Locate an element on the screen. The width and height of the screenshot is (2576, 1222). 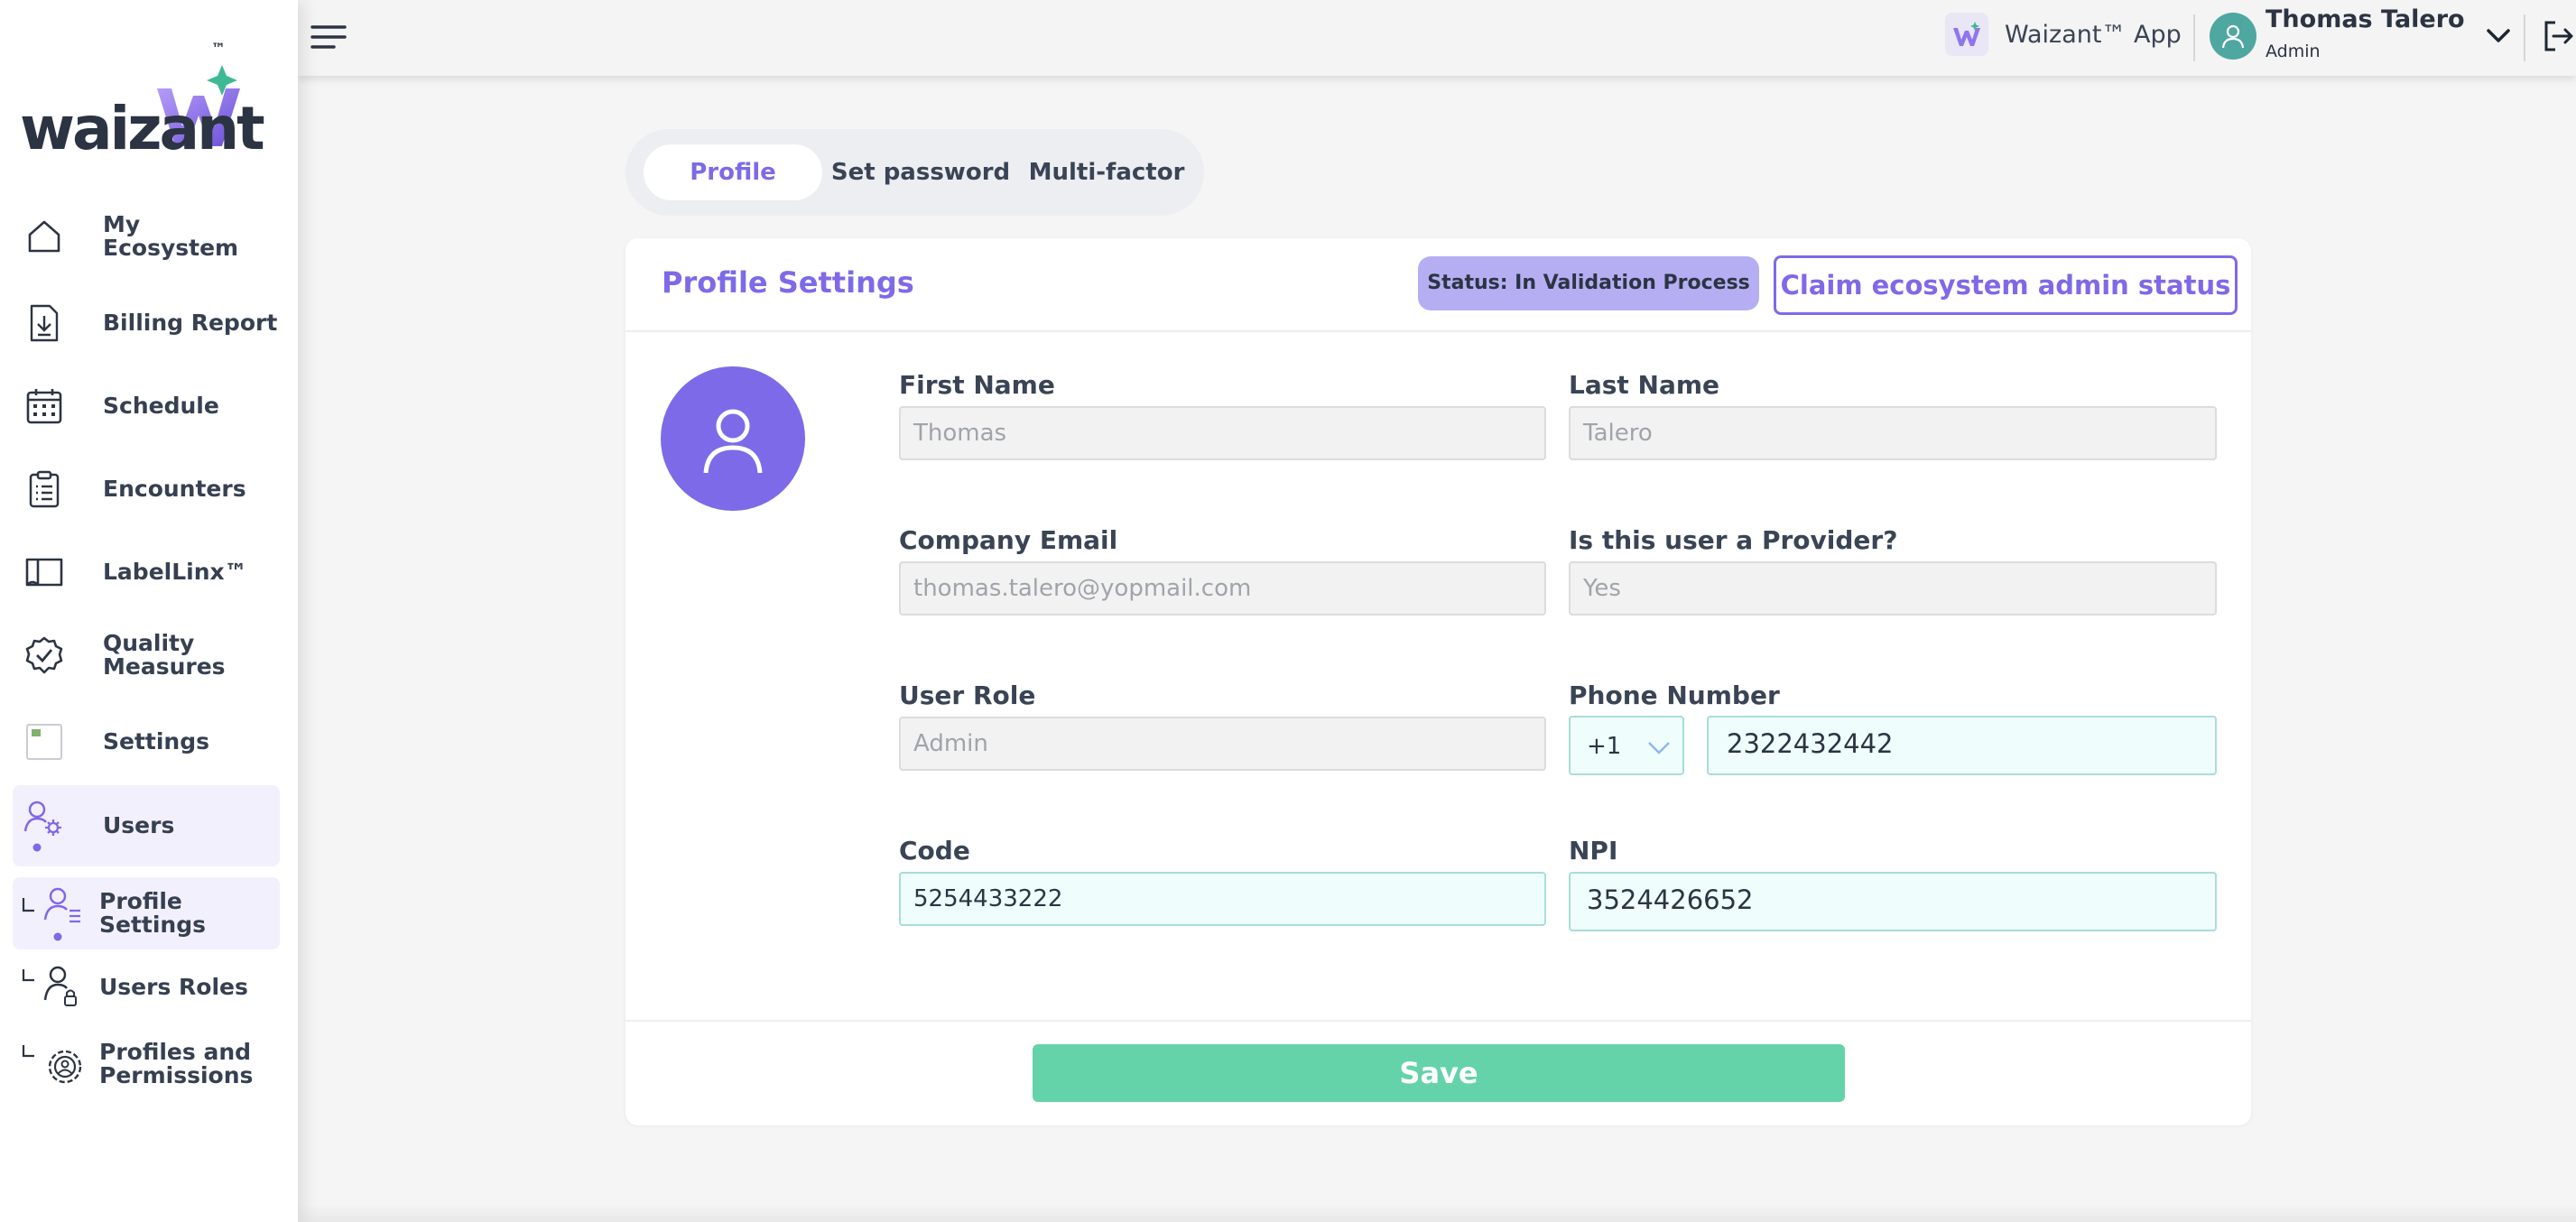
calendar-icon is located at coordinates (44, 406).